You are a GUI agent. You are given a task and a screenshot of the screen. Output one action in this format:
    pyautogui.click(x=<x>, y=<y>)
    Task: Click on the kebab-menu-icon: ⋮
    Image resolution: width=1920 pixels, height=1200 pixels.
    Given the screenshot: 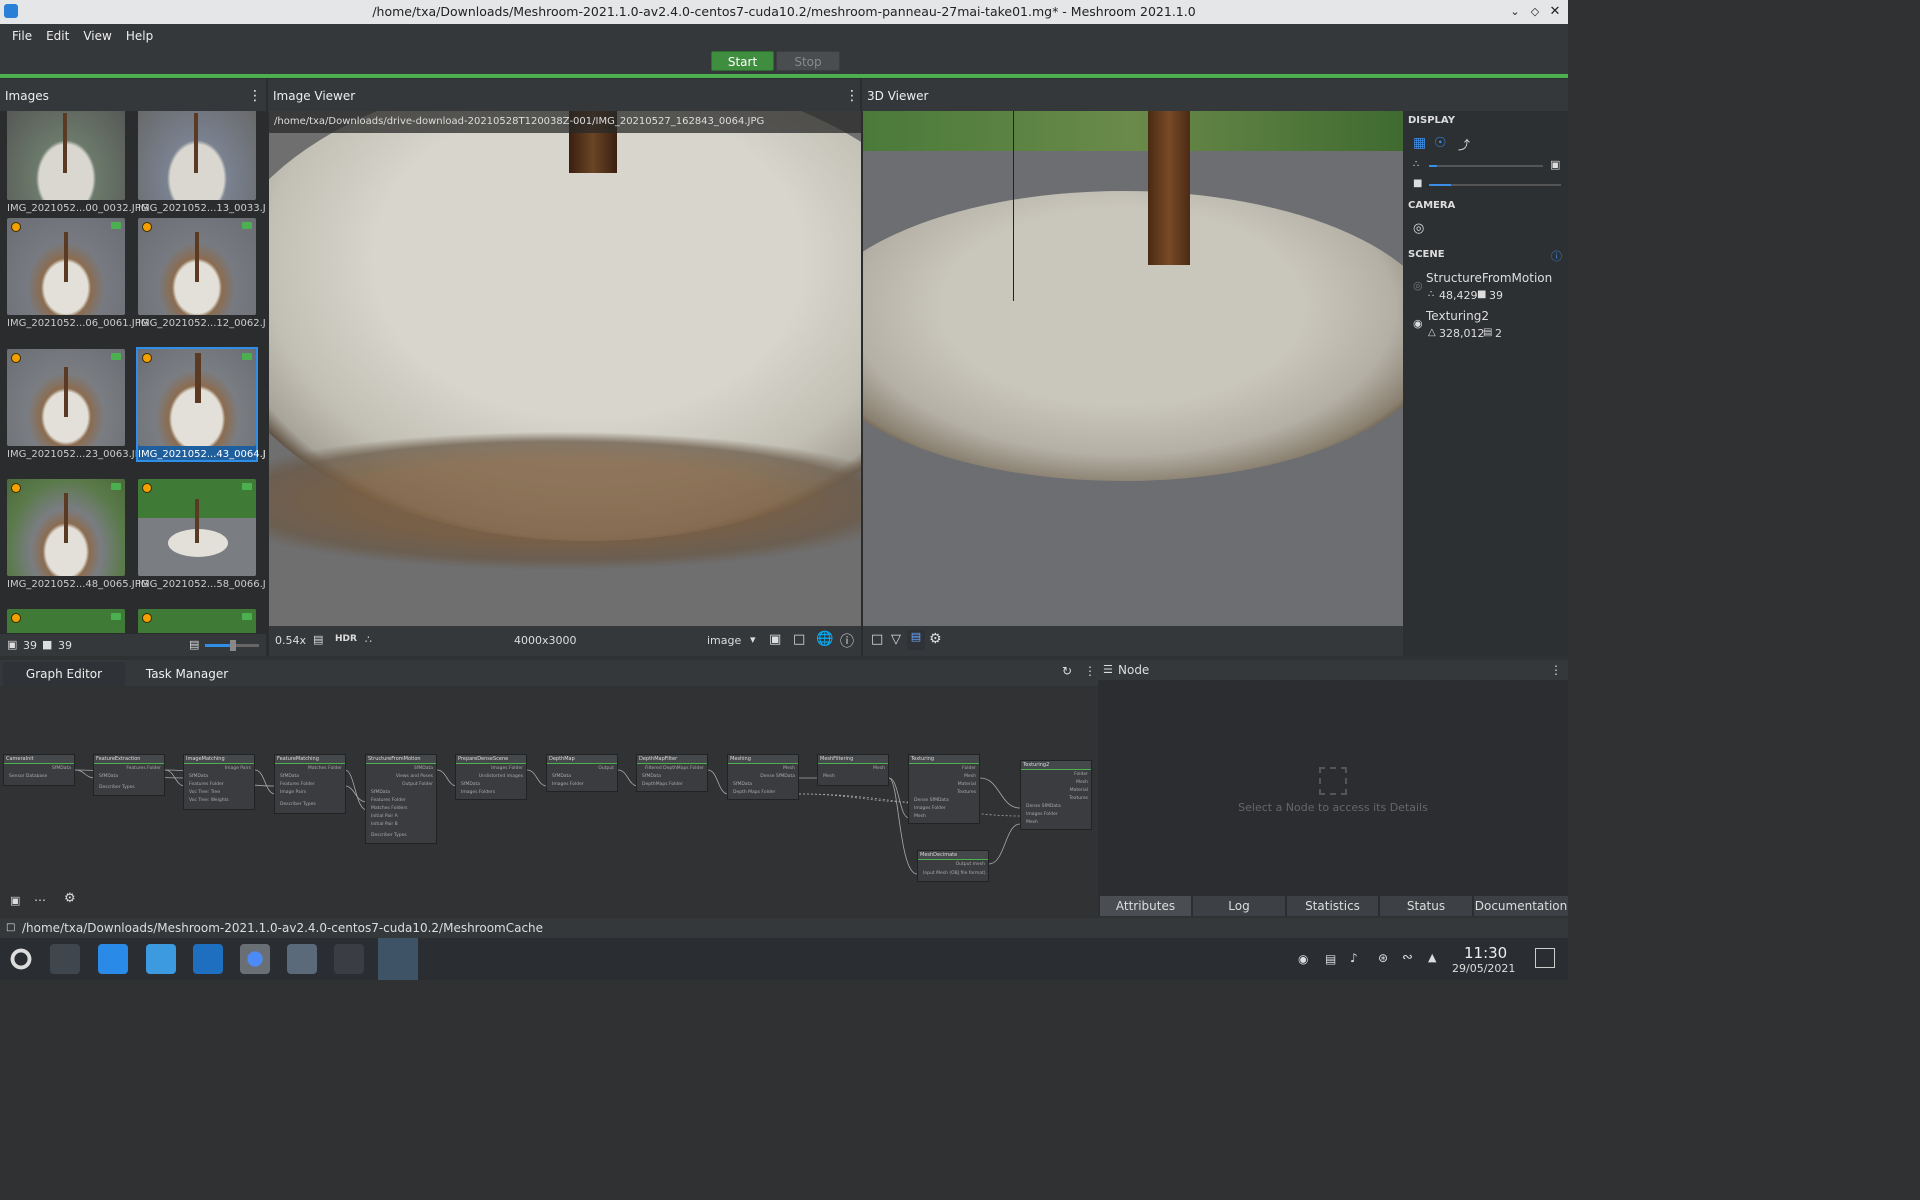 What is the action you would take?
    pyautogui.click(x=255, y=96)
    